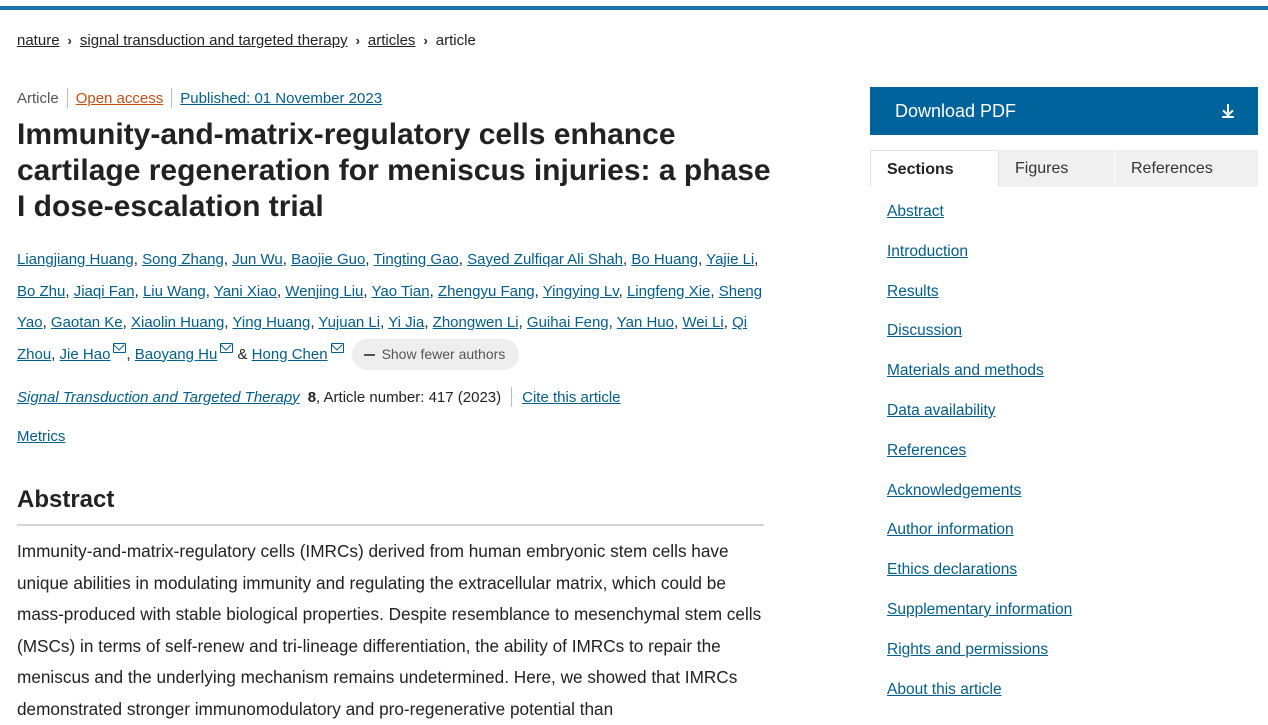 This screenshot has height=725, width=1268. What do you see at coordinates (979, 502) in the screenshot?
I see `list-item: Acknowledgements` at bounding box center [979, 502].